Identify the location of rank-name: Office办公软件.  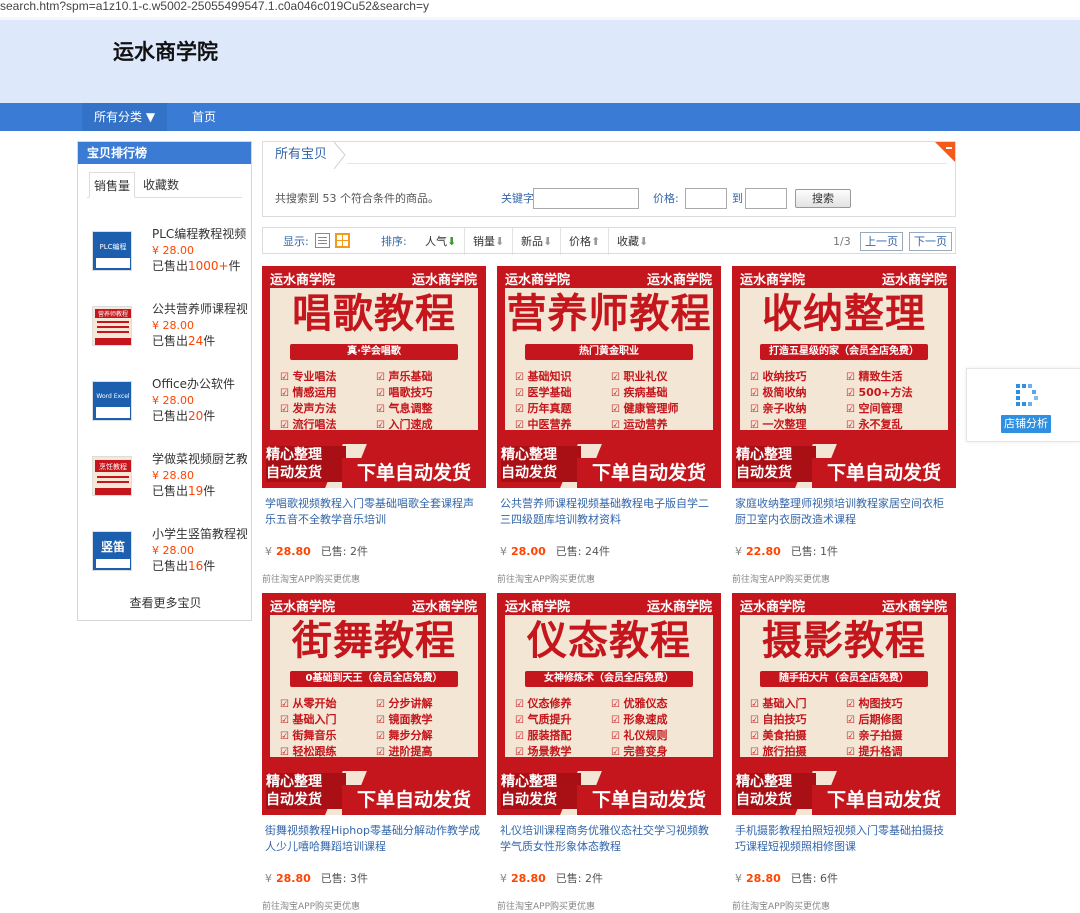
(199, 384).